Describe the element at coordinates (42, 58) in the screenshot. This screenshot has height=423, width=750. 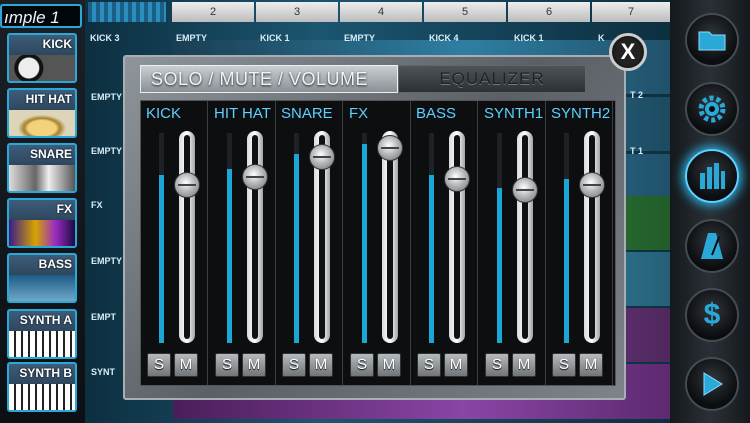
I see `instrument-kick: KICK` at that location.